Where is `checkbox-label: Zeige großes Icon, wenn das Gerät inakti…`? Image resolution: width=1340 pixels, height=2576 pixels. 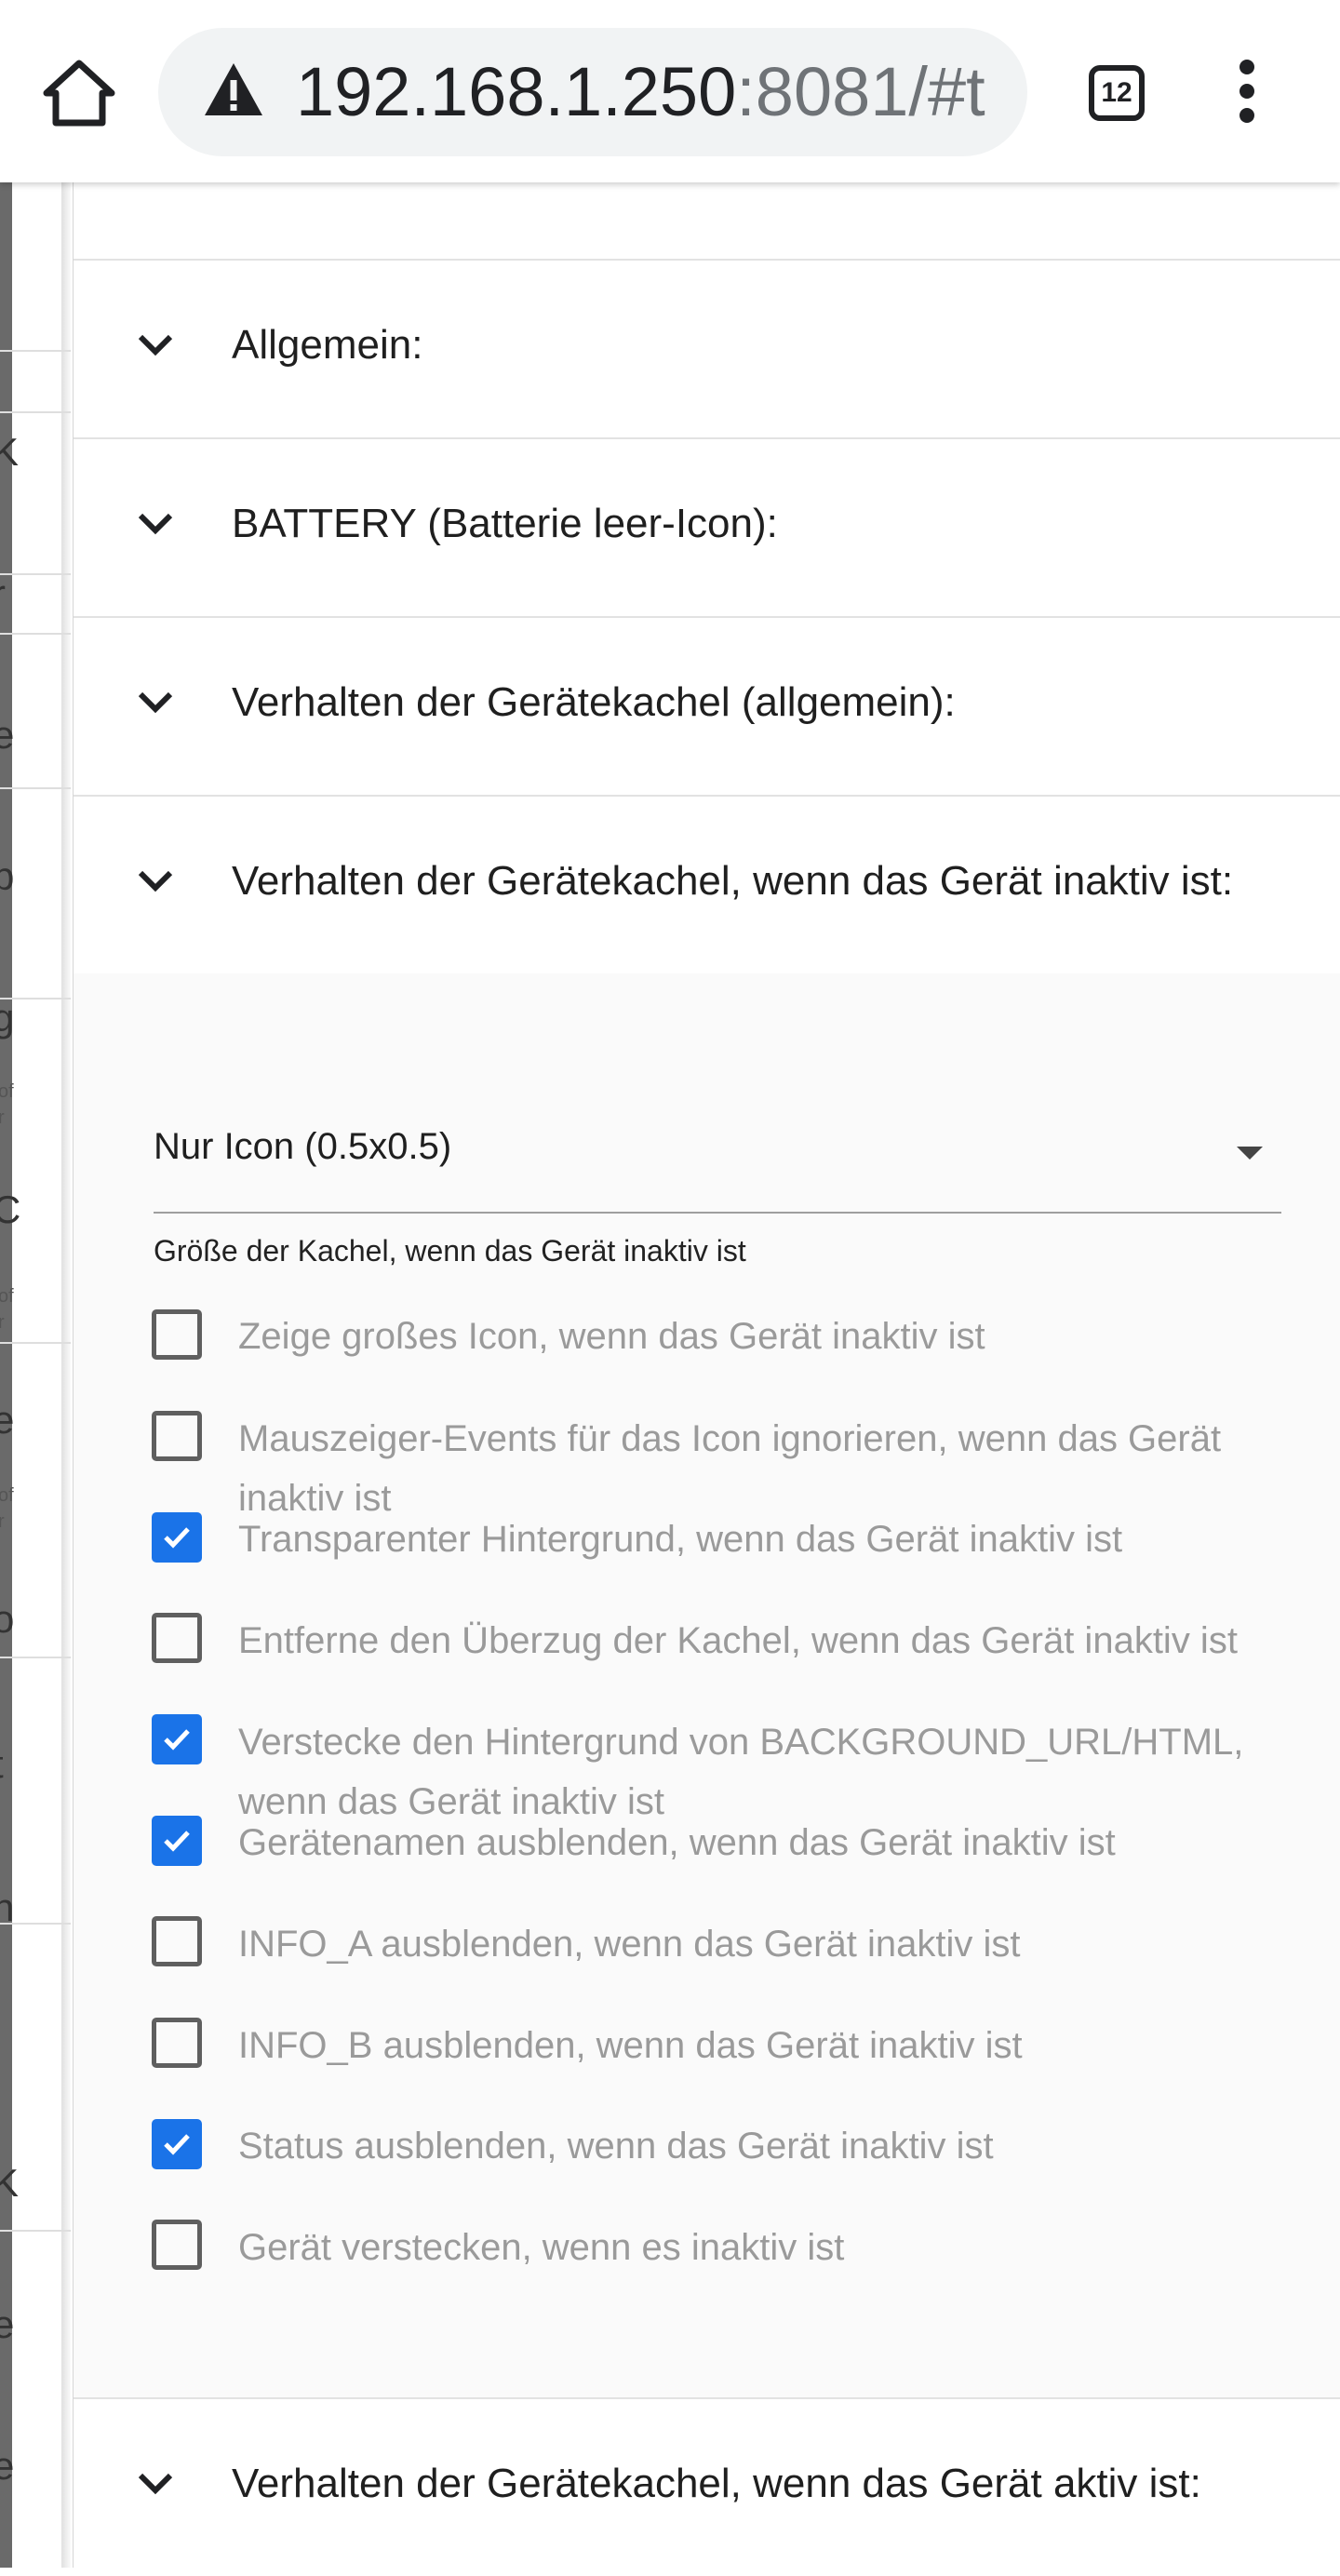 checkbox-label: Zeige großes Icon, wenn das Gerät inakti… is located at coordinates (611, 1336).